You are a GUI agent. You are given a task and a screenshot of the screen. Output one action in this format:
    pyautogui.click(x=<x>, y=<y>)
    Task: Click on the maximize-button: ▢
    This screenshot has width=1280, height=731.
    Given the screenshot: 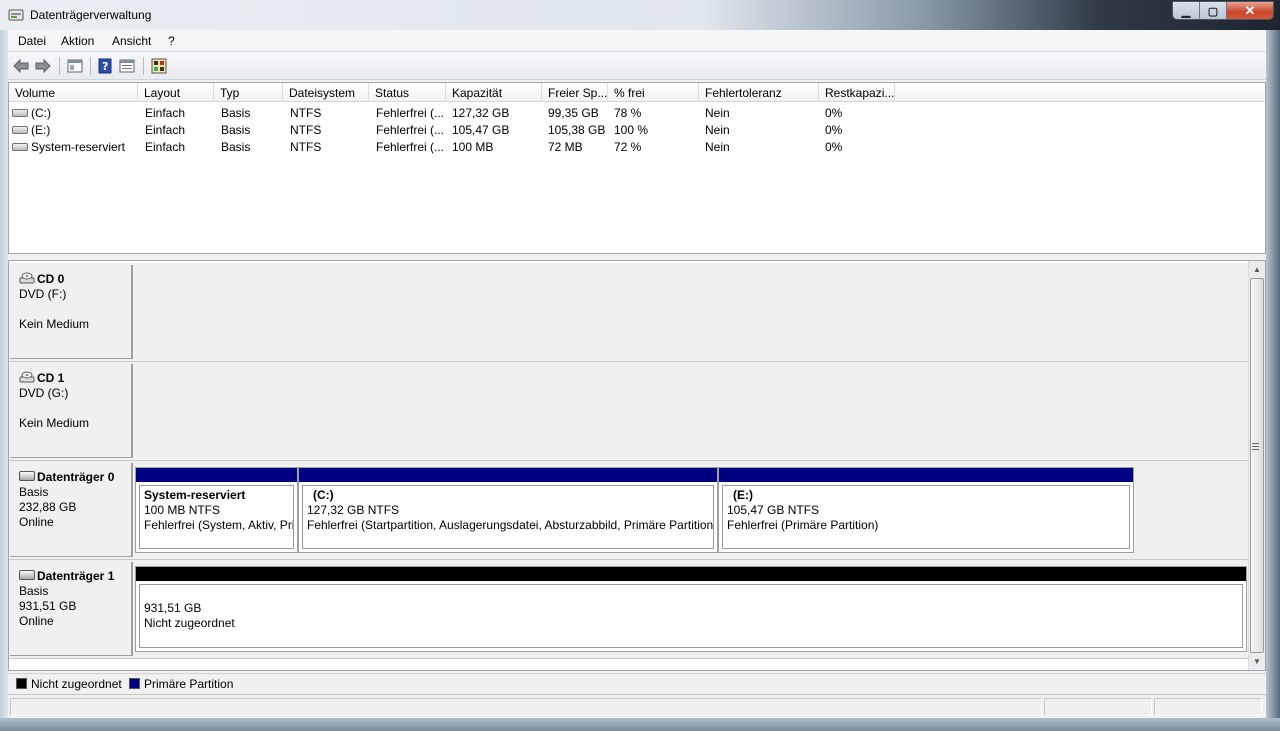 What is the action you would take?
    pyautogui.click(x=1213, y=10)
    